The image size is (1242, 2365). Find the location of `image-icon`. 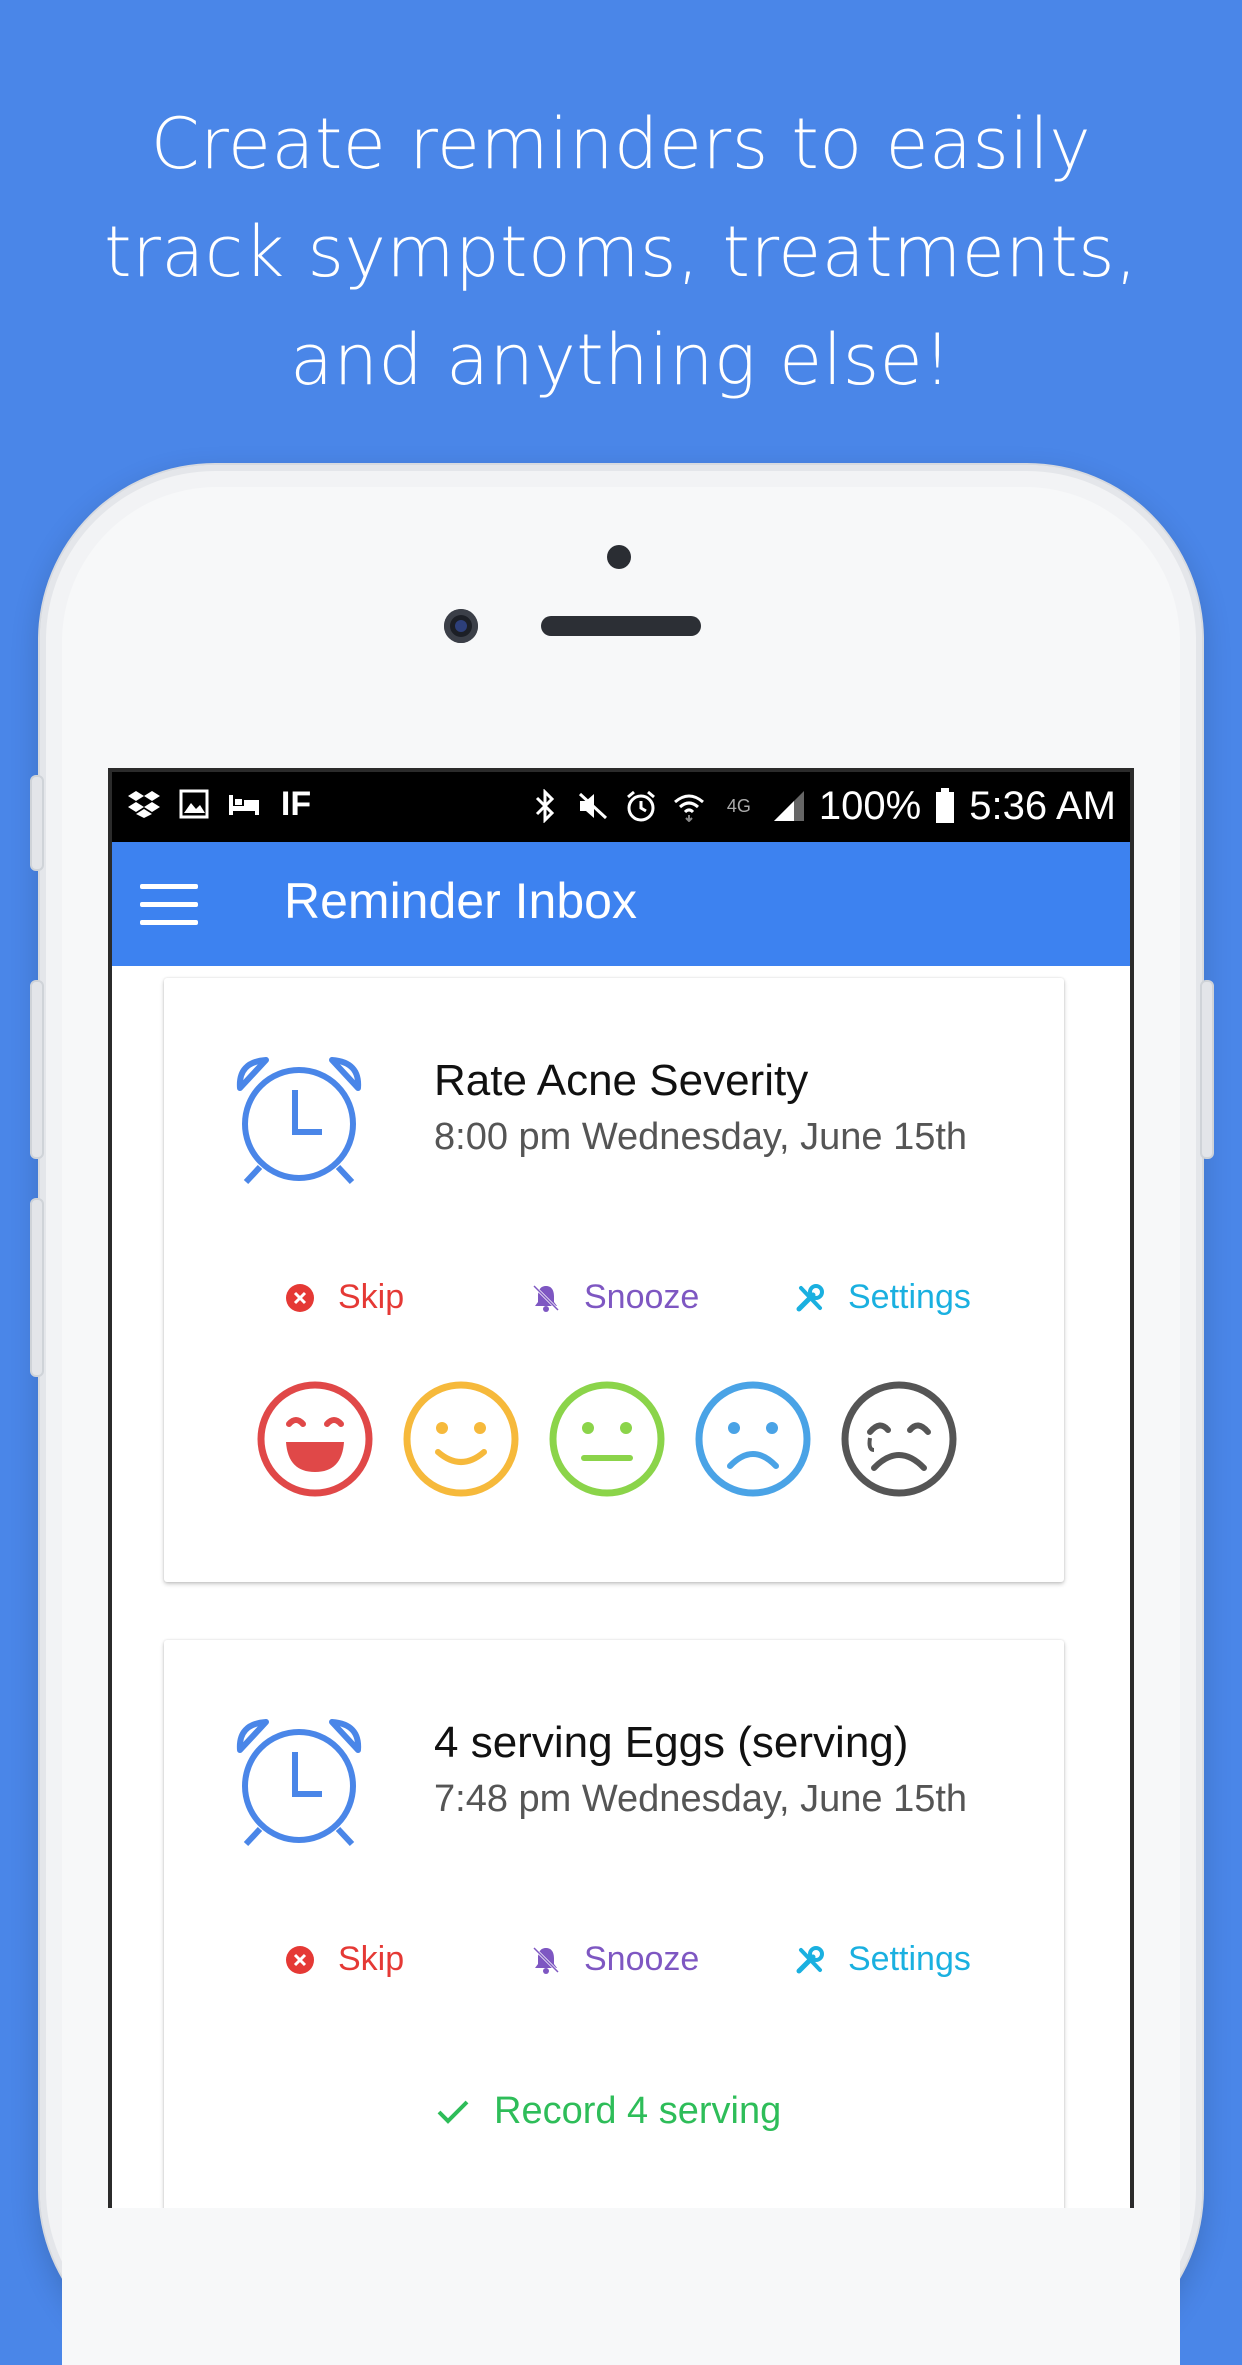

image-icon is located at coordinates (194, 804).